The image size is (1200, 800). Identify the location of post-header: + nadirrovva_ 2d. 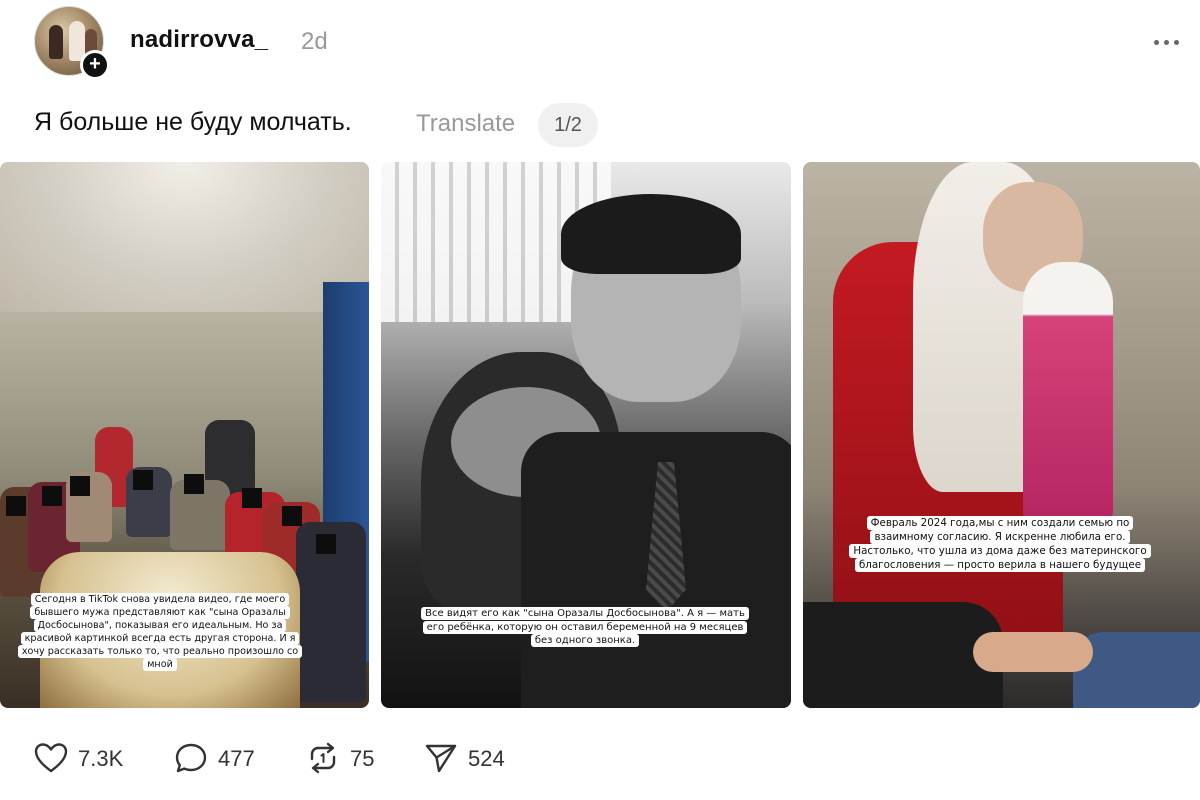
(608, 46).